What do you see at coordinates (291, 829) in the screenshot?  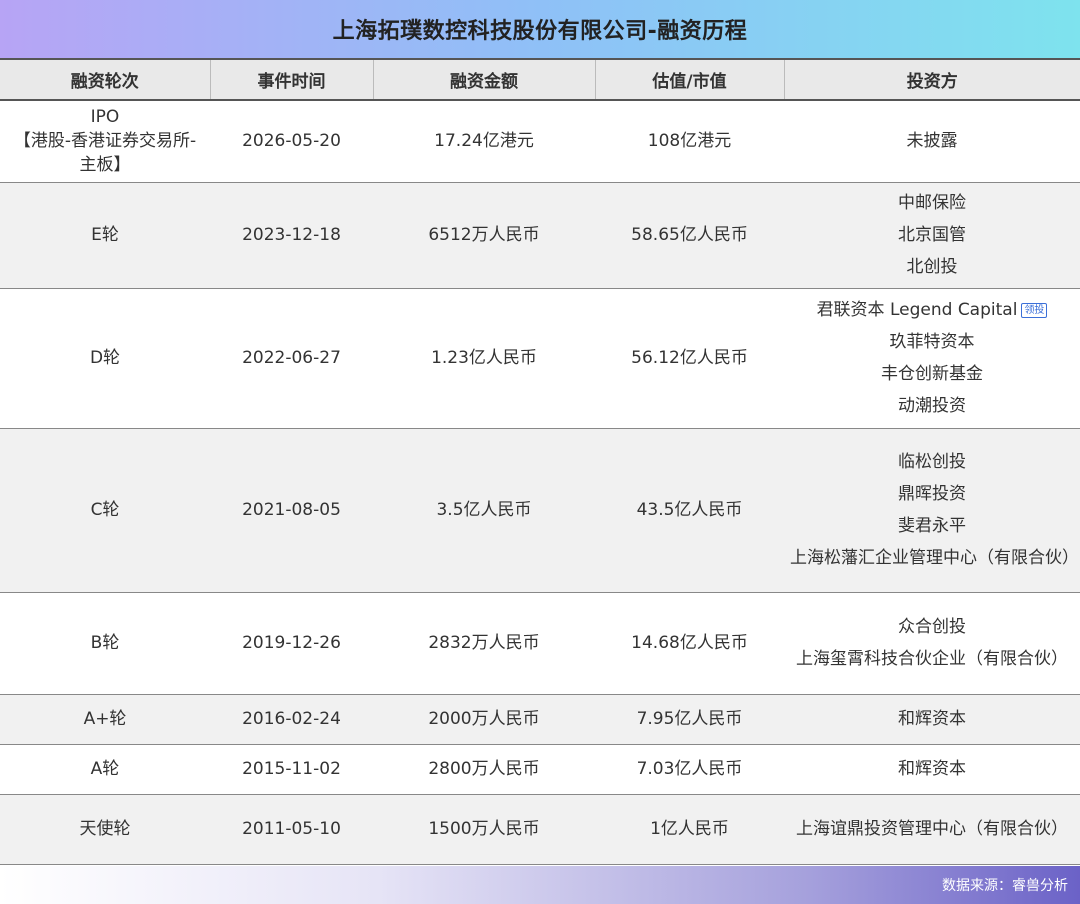 I see `cell-date: 2011-05-10` at bounding box center [291, 829].